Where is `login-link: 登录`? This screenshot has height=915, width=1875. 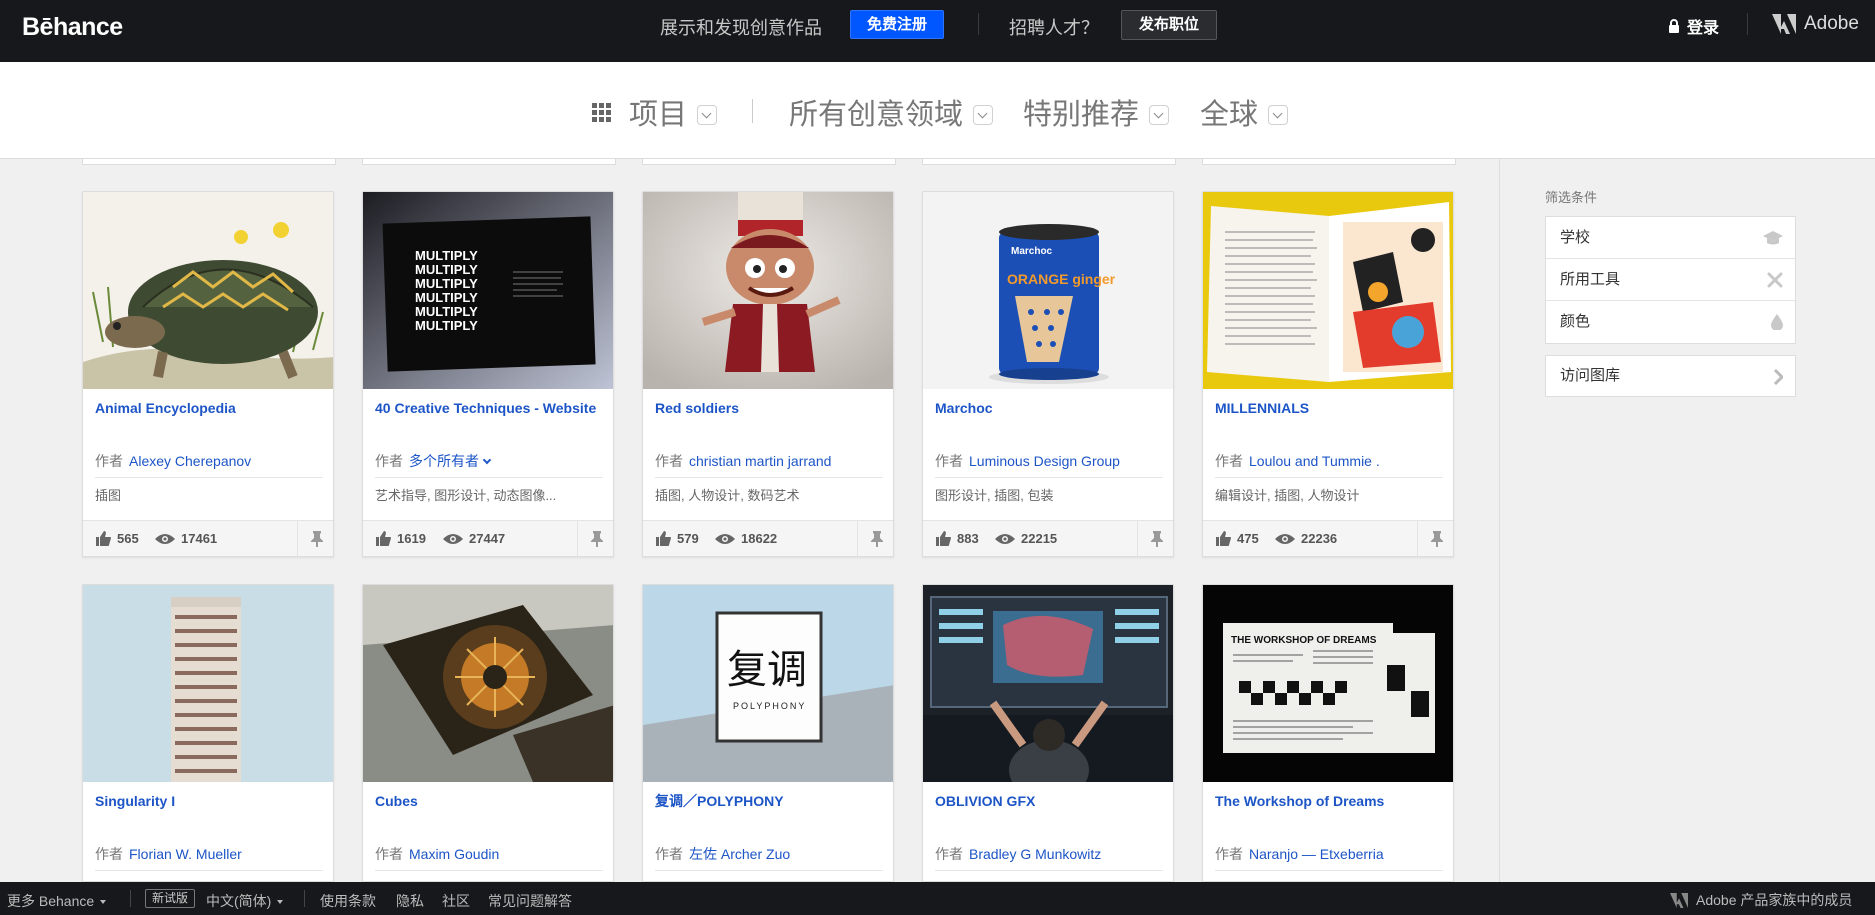
login-link: 登录 is located at coordinates (1693, 26).